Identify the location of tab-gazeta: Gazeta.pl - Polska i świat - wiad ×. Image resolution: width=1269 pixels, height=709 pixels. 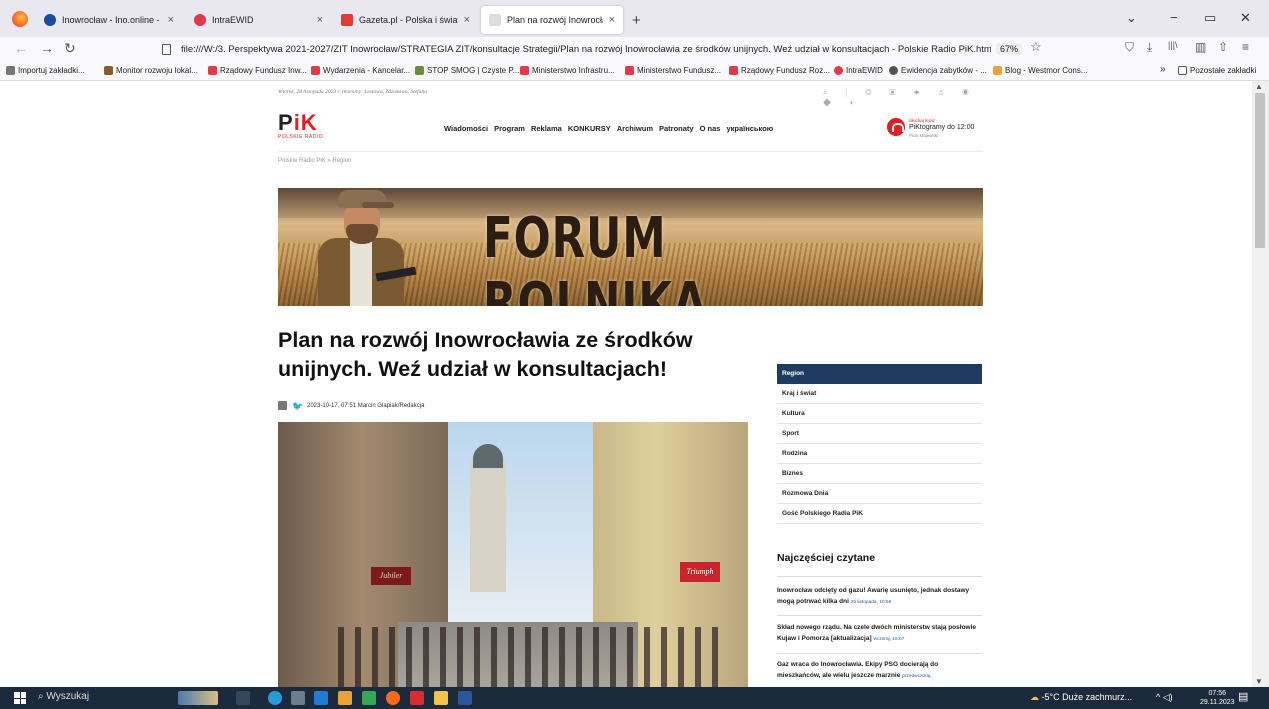
(405, 20).